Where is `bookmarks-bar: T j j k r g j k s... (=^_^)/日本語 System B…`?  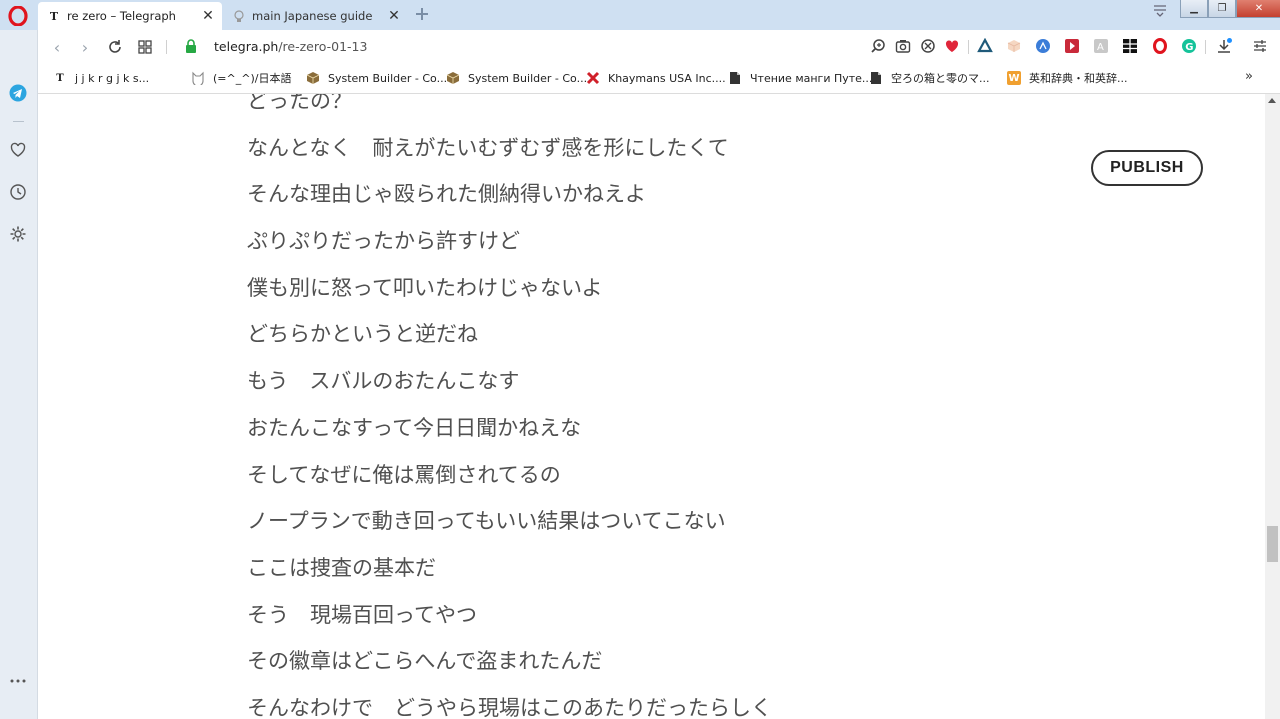
bookmarks-bar: T j j k r g j k s... (=^_^)/日本語 System B… is located at coordinates (659, 78).